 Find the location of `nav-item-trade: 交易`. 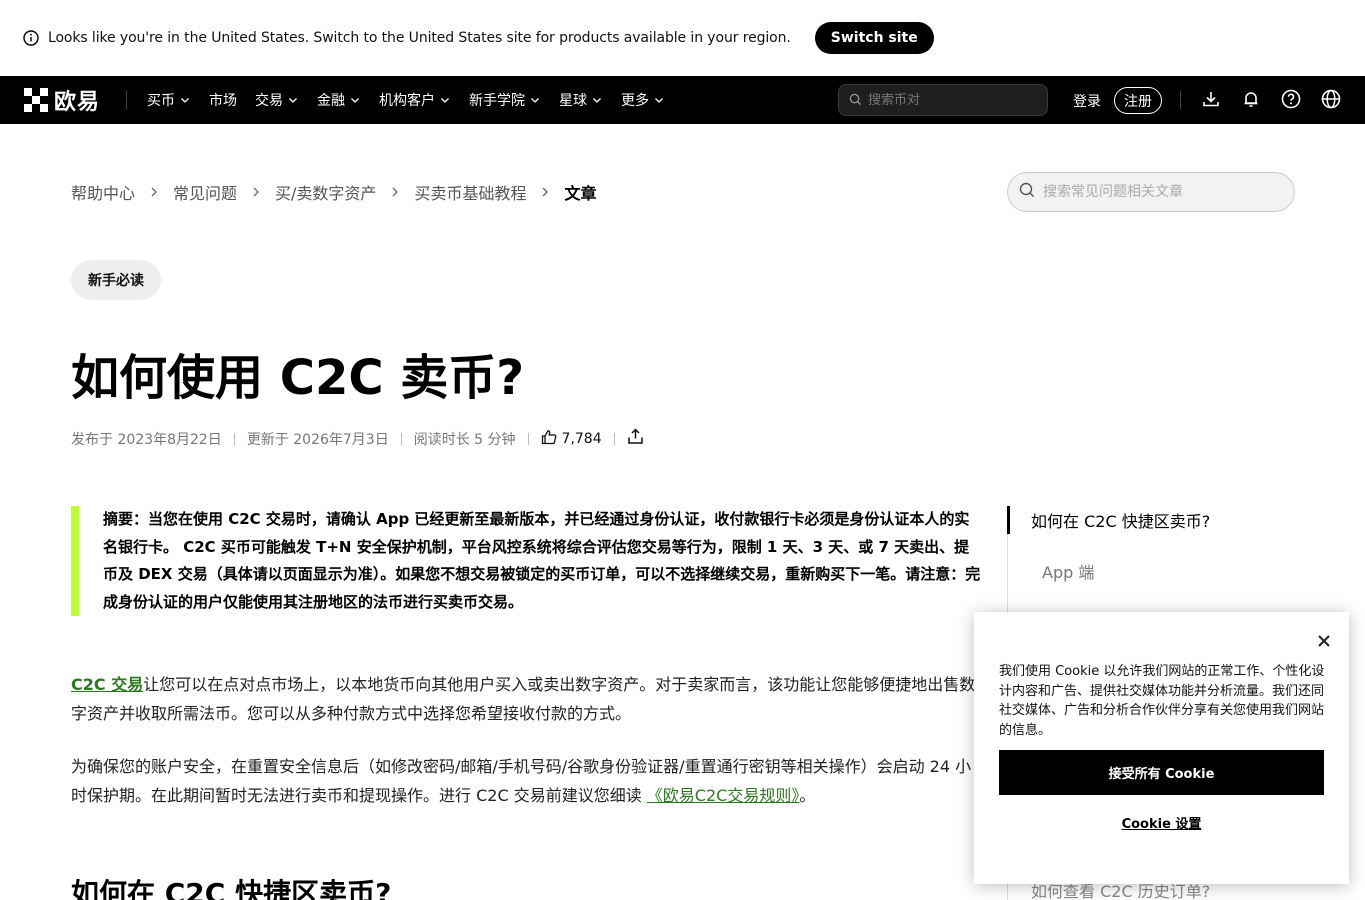

nav-item-trade: 交易 is located at coordinates (277, 100).